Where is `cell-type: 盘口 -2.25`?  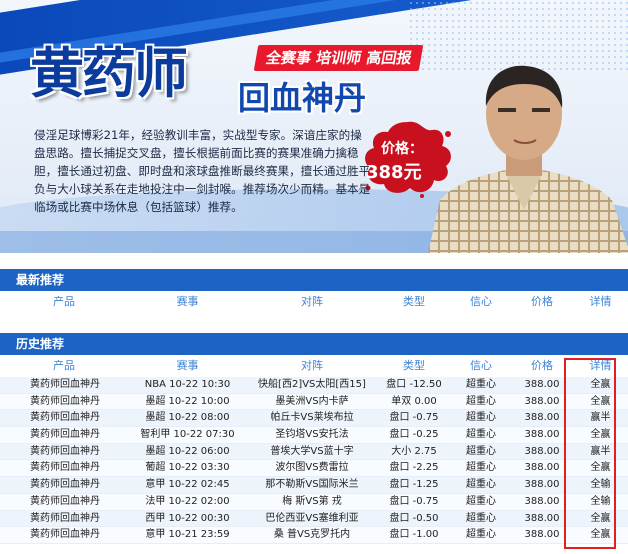 cell-type: 盘口 -2.25 is located at coordinates (414, 468).